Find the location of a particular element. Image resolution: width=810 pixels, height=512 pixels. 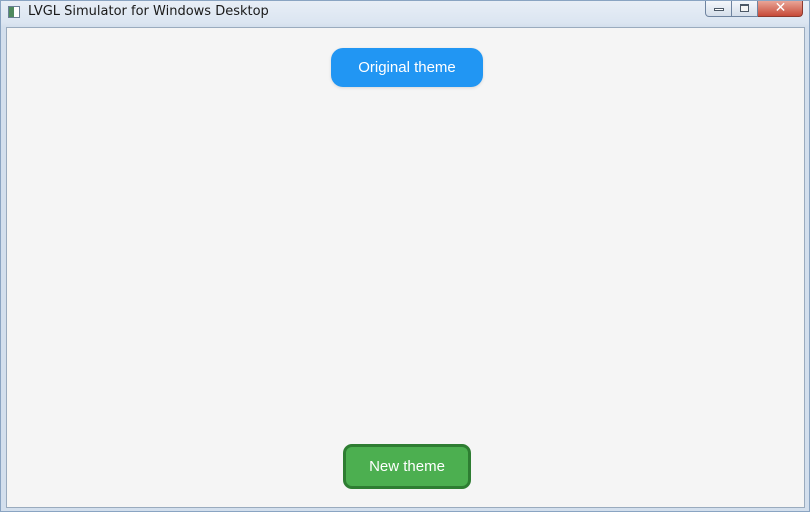

new-theme-label: New theme is located at coordinates (407, 466).